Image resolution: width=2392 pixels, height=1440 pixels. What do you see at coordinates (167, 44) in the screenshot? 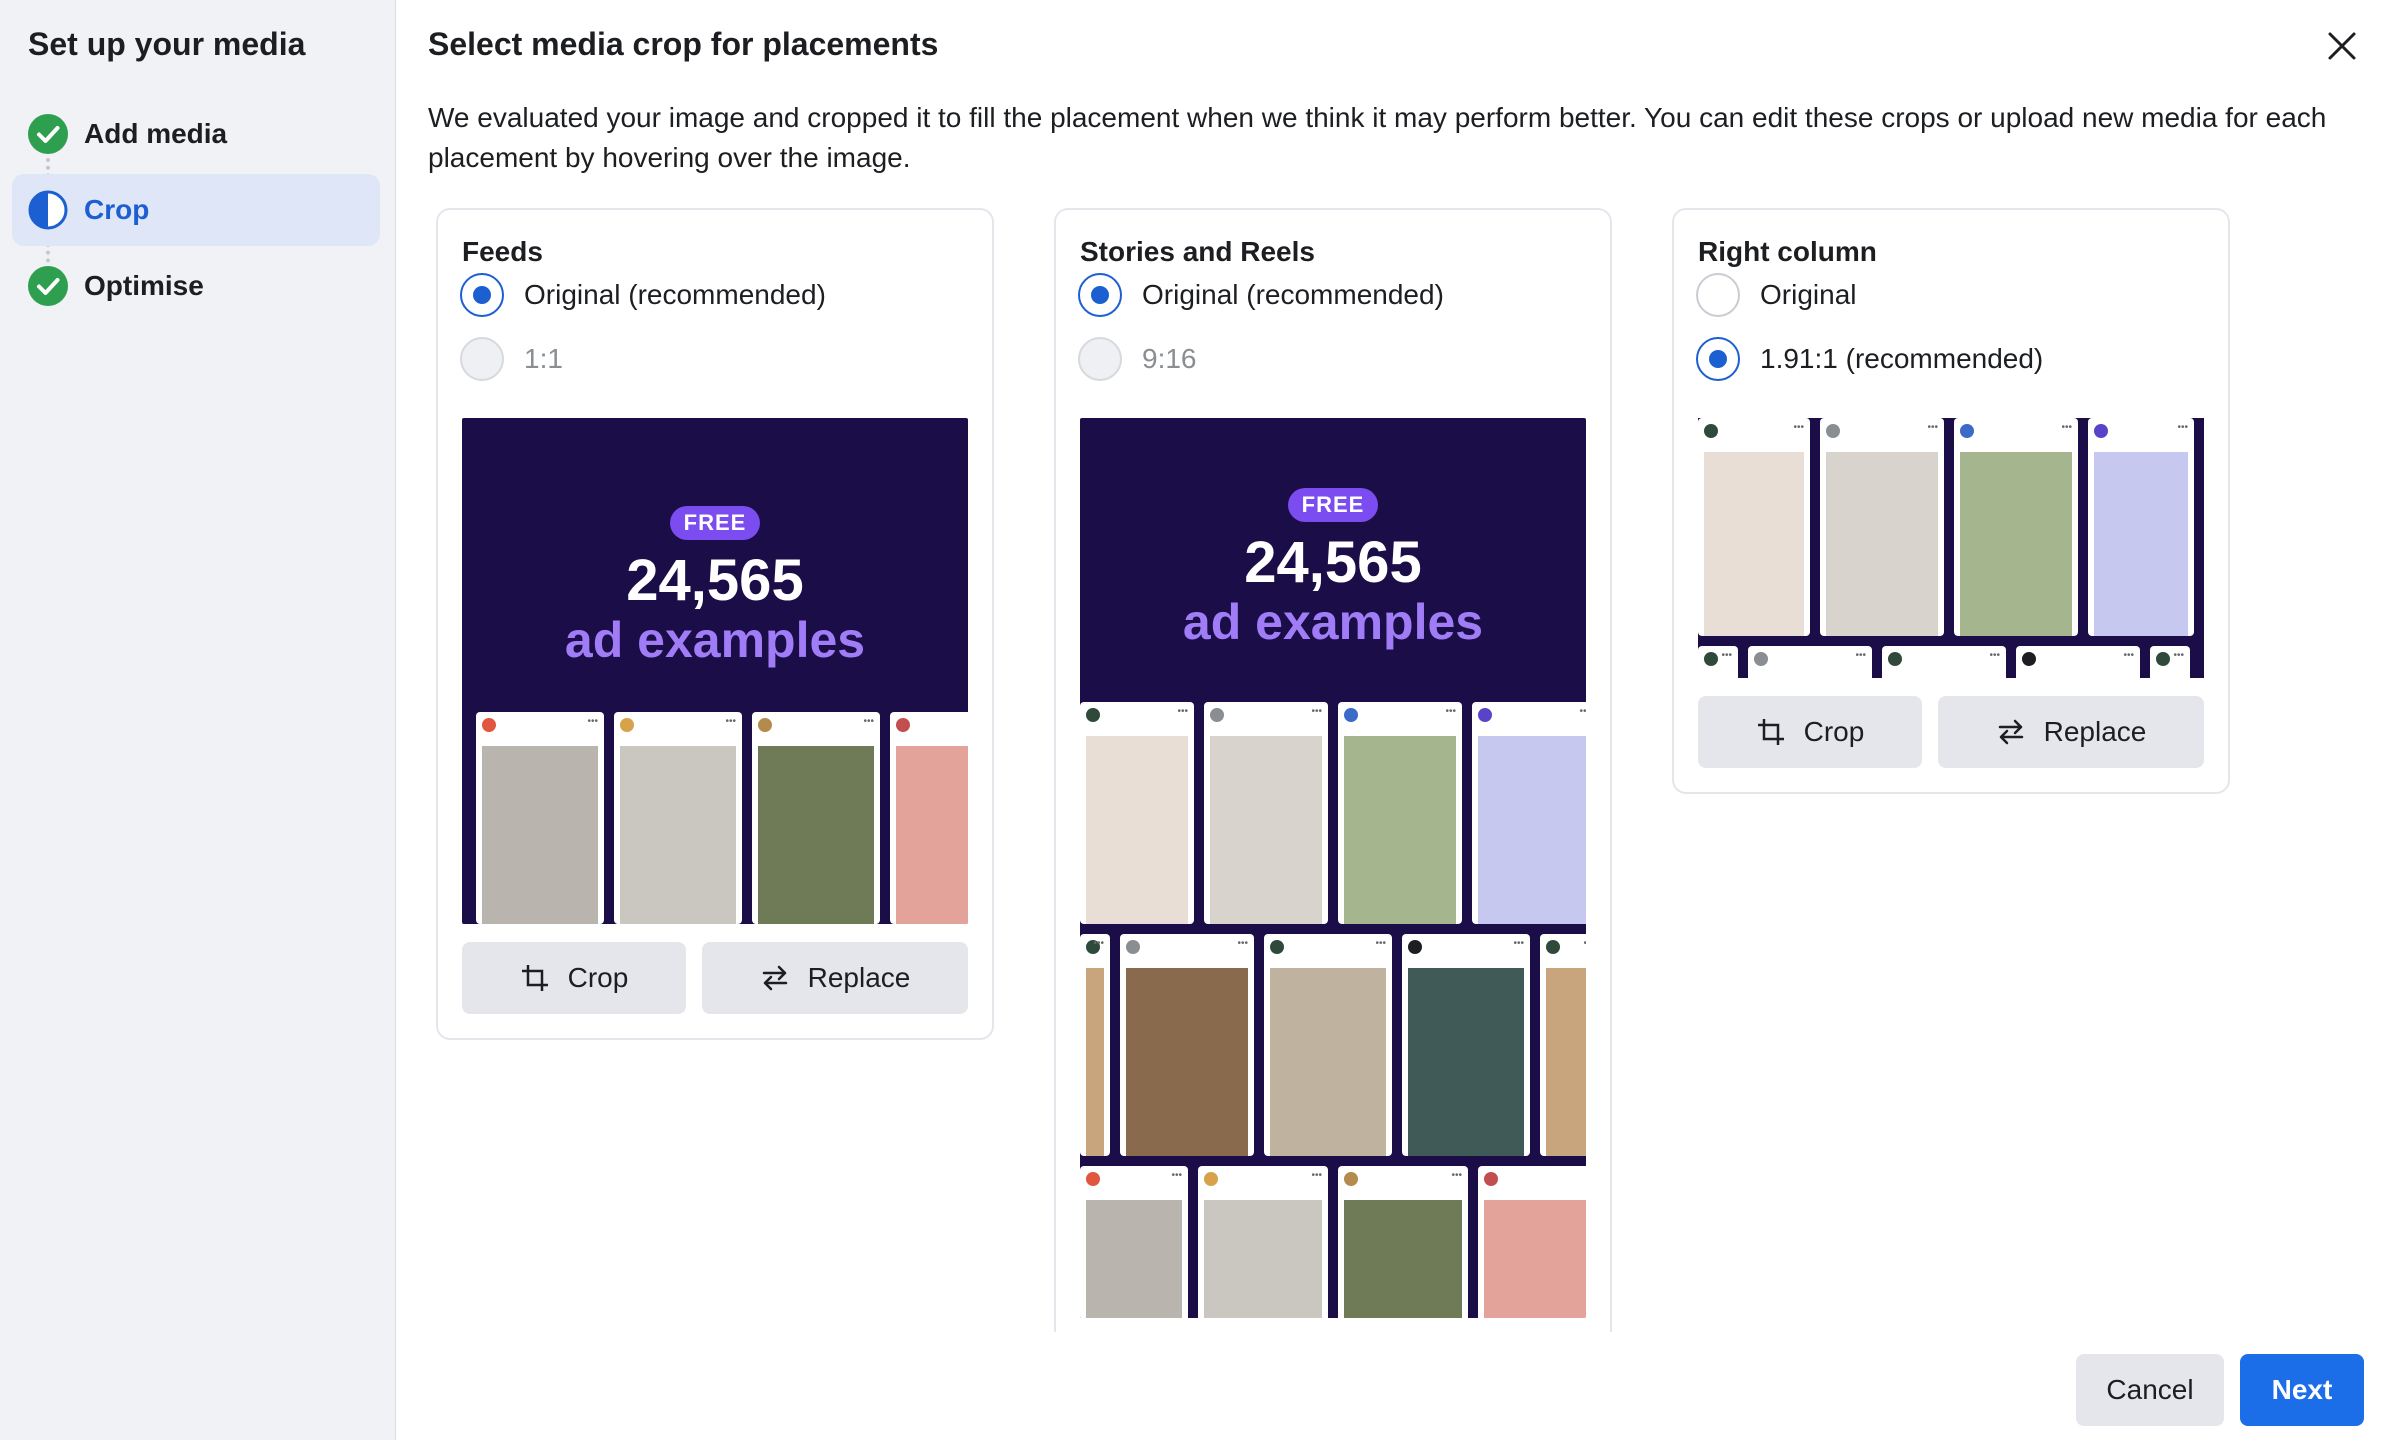
I see `sidebar-title: Set up your media` at bounding box center [167, 44].